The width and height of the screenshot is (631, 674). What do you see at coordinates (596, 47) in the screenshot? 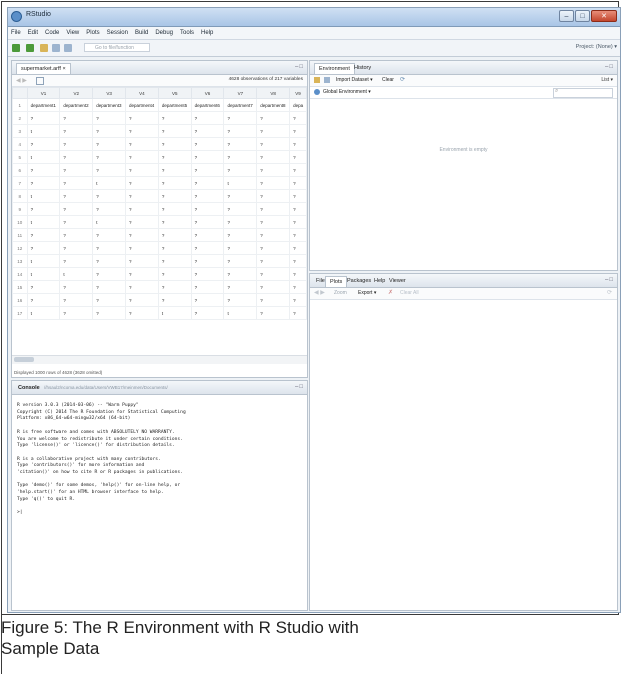
I see `project-menu: Project: (None) ▾` at bounding box center [596, 47].